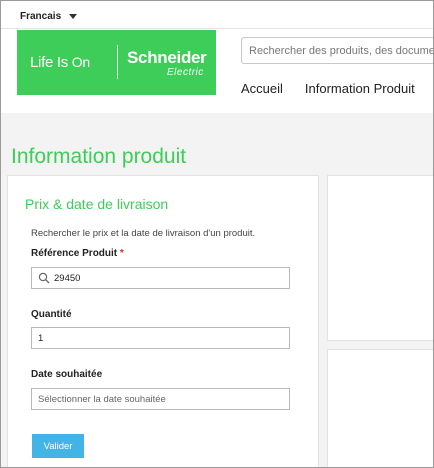 The width and height of the screenshot is (434, 468). Describe the element at coordinates (337, 50) in the screenshot. I see `search-input` at that location.